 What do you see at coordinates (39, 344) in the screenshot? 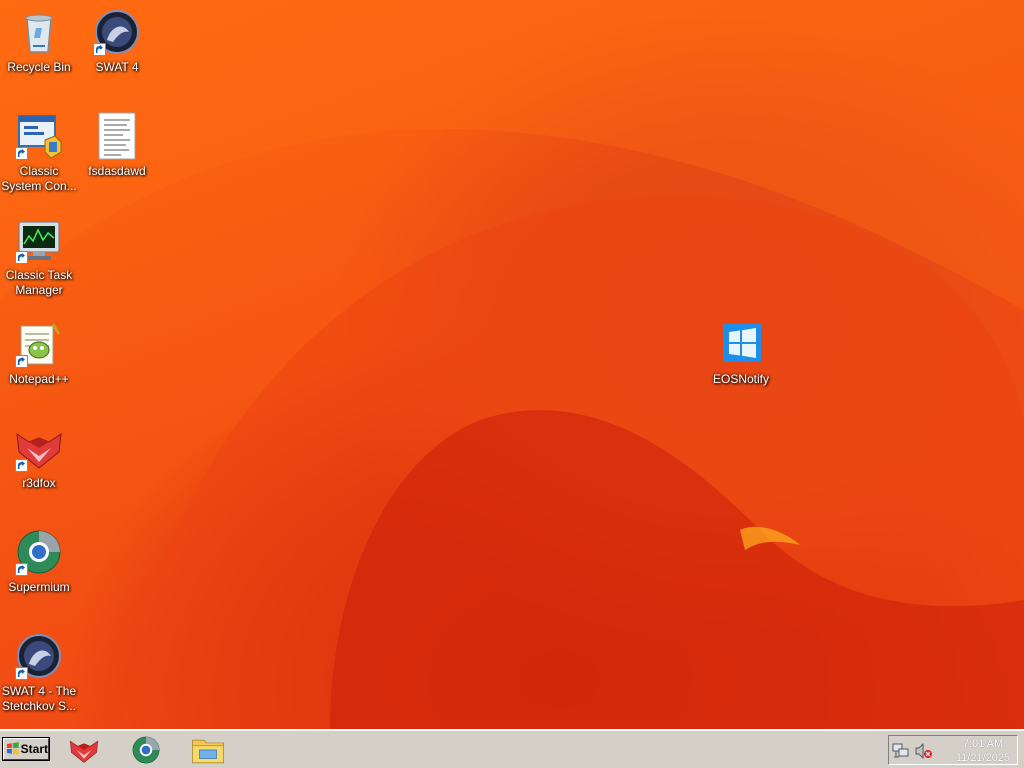
I see `notepad-plus-plus-icon` at bounding box center [39, 344].